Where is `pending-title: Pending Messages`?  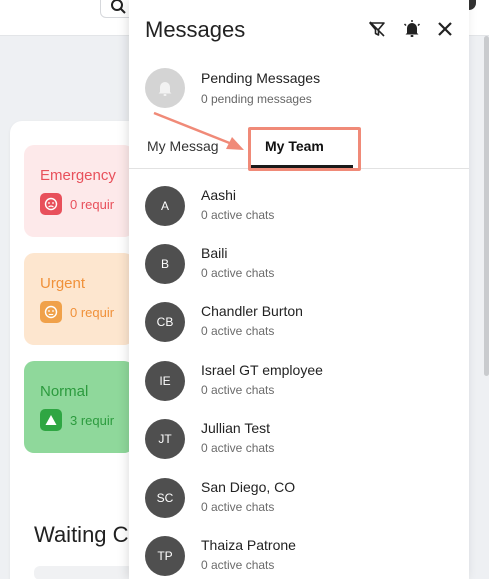
pending-title: Pending Messages is located at coordinates (261, 78).